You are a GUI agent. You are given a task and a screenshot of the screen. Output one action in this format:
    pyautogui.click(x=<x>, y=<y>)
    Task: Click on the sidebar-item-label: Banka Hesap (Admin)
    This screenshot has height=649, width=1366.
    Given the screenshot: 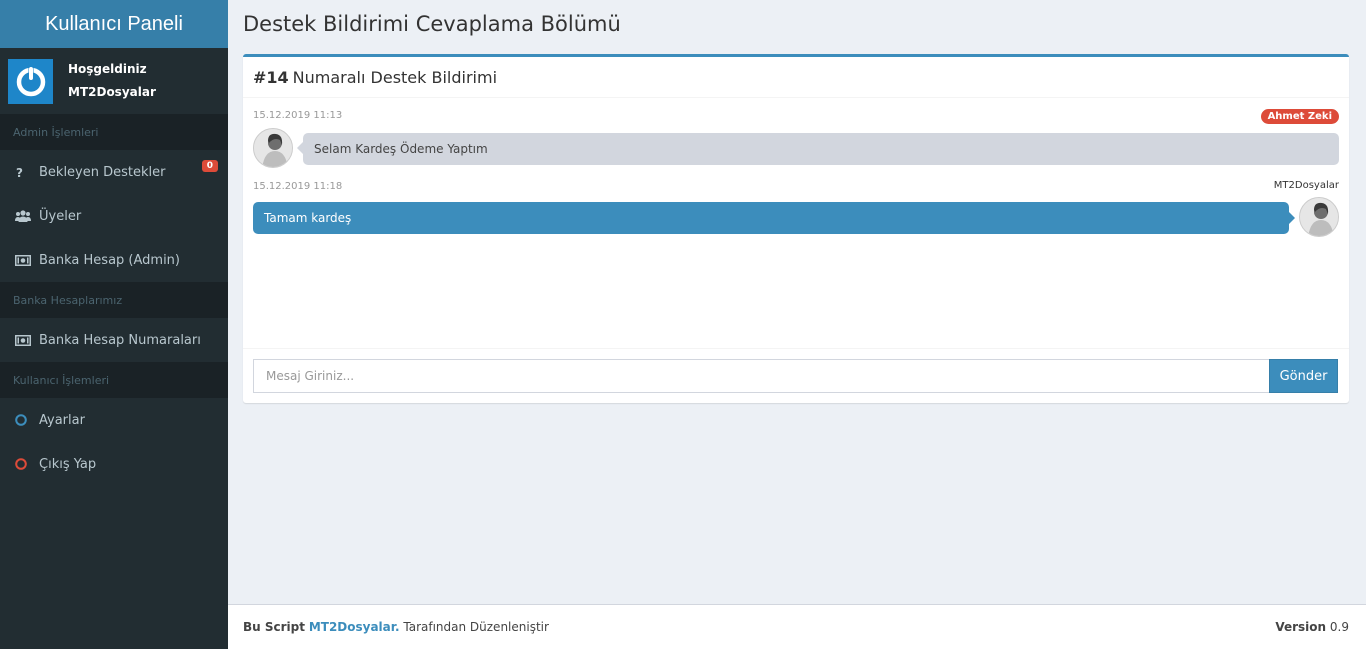 What is the action you would take?
    pyautogui.click(x=109, y=260)
    